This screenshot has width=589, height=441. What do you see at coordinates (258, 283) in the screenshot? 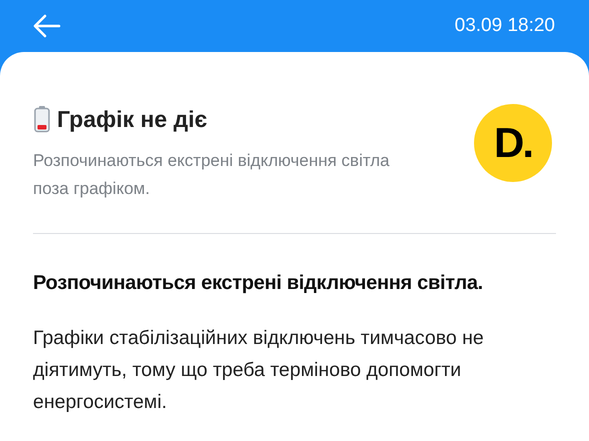
I see `article-heading: Розпочинаються екстрені відключення світла.` at bounding box center [258, 283].